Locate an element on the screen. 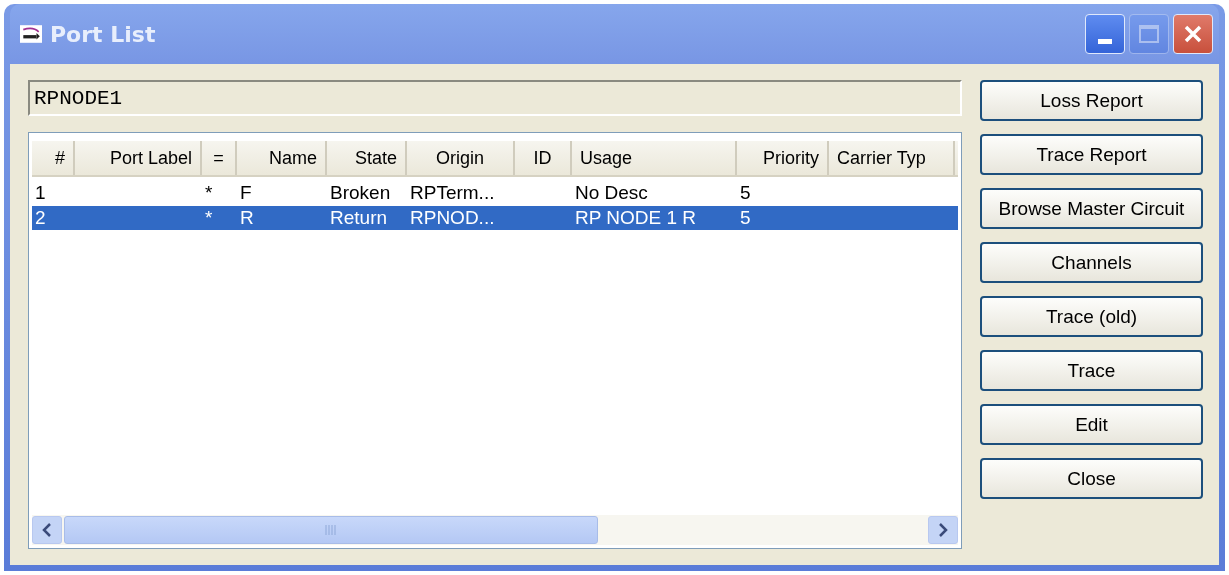 The height and width of the screenshot is (575, 1229). row-number: 2 is located at coordinates (40, 218).